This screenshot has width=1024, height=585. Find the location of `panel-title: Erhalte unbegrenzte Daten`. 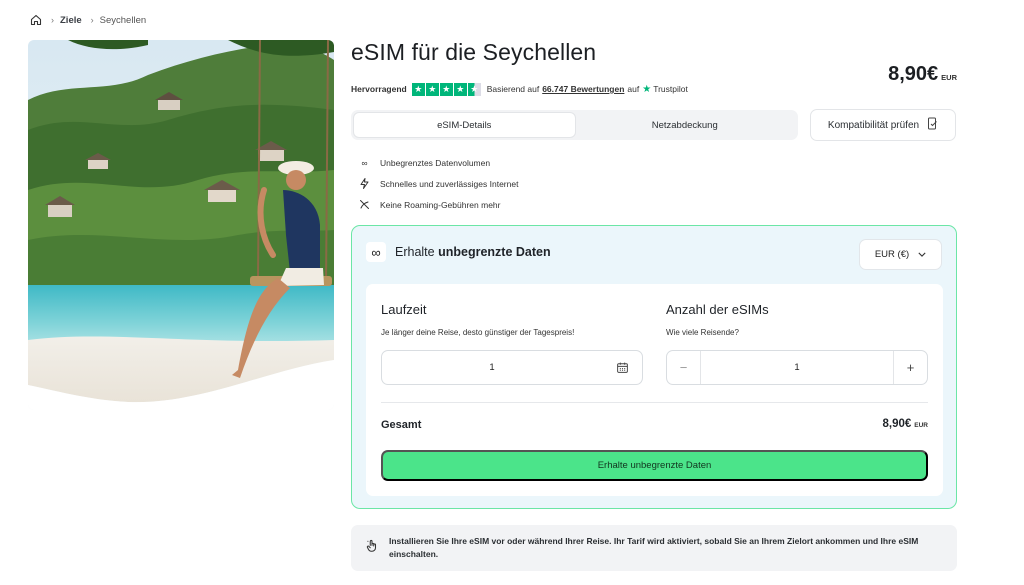

panel-title: Erhalte unbegrenzte Daten is located at coordinates (473, 252).